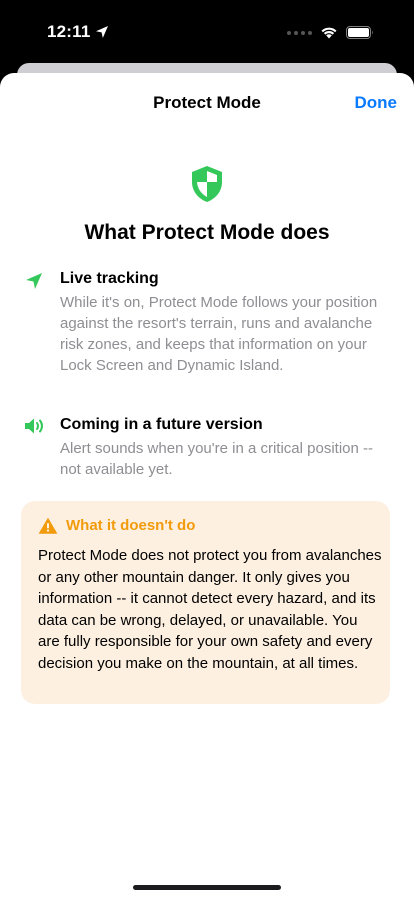  I want to click on feature-title: Coming in a future version, so click(161, 424).